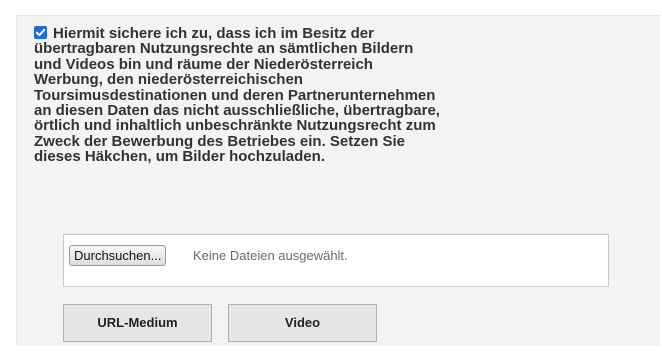 This screenshot has height=351, width=662. What do you see at coordinates (302, 323) in the screenshot?
I see `video-button: Video` at bounding box center [302, 323].